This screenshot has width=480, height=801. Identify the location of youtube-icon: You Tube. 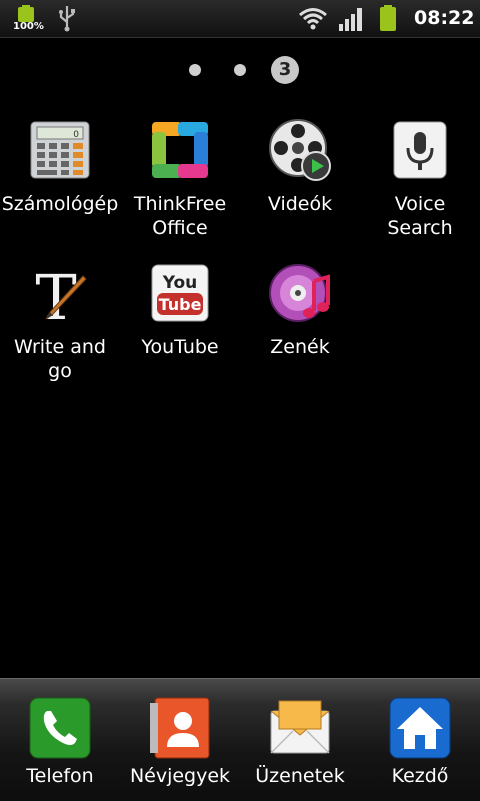
(180, 293).